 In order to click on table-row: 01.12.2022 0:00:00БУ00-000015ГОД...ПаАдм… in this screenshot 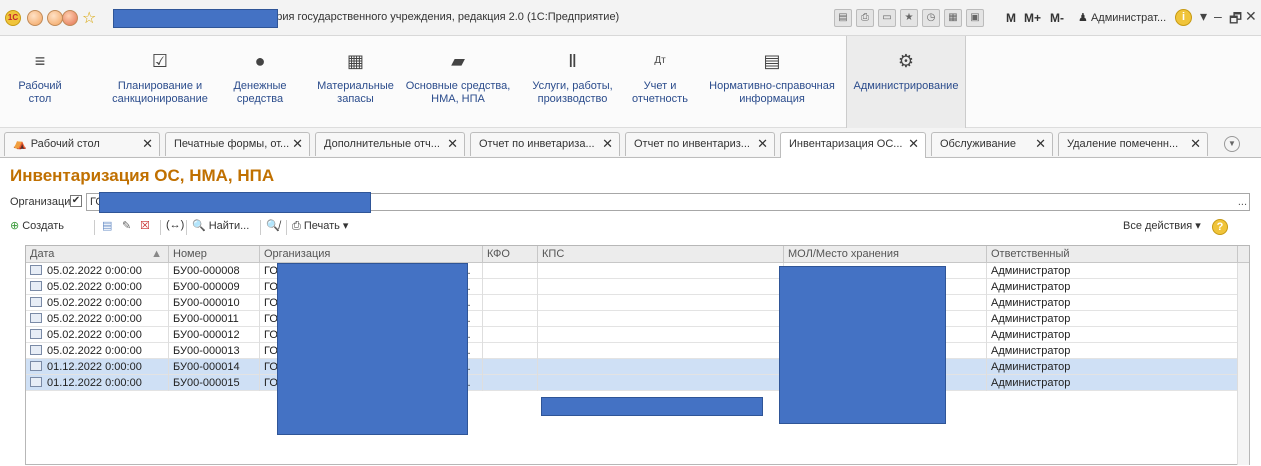, I will do `click(637, 383)`.